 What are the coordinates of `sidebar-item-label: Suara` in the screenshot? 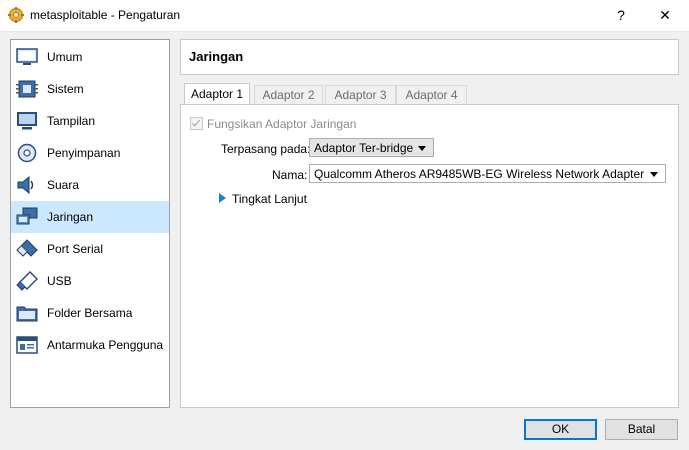 It's located at (63, 185).